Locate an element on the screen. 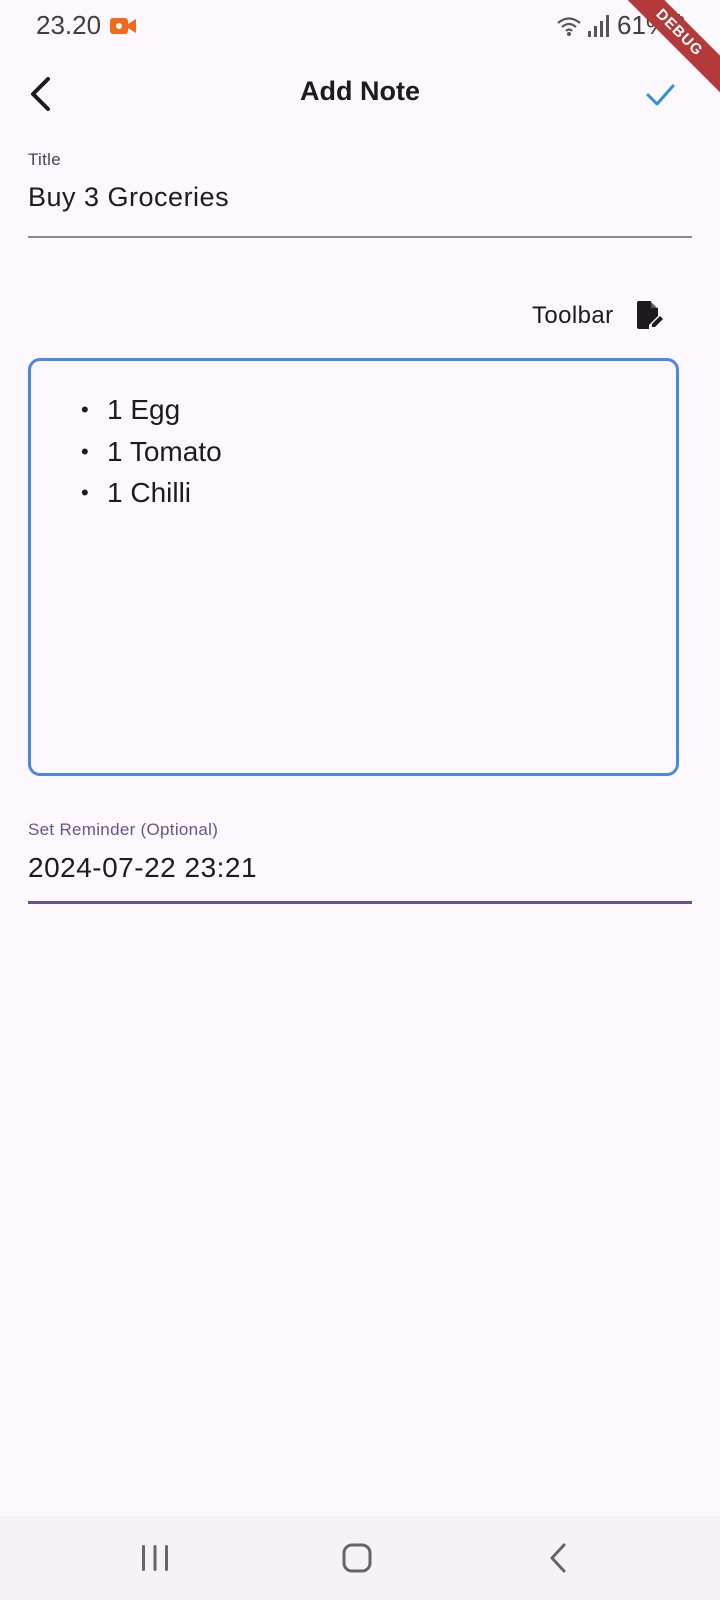 The image size is (720, 1600). list-item: • 1 Egg is located at coordinates (151, 410).